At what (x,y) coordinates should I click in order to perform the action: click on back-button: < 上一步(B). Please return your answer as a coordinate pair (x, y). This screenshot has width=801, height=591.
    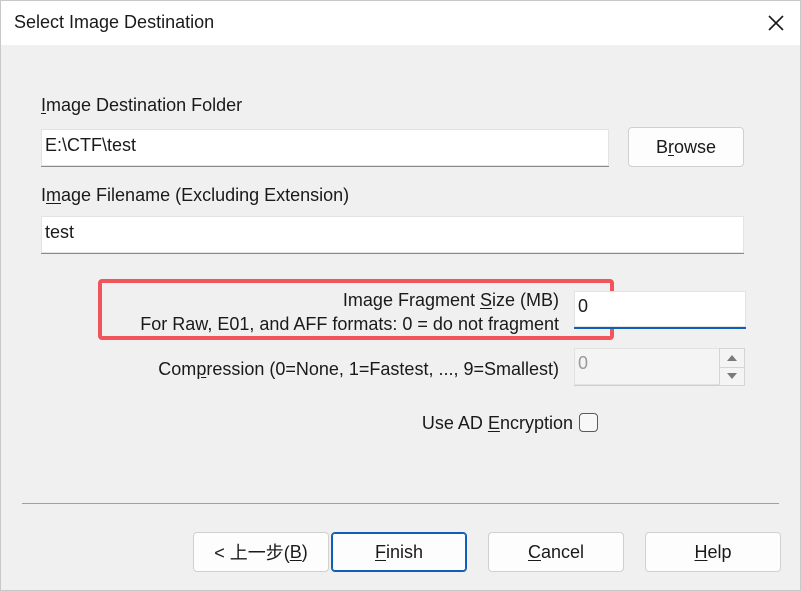
    Looking at the image, I should click on (261, 552).